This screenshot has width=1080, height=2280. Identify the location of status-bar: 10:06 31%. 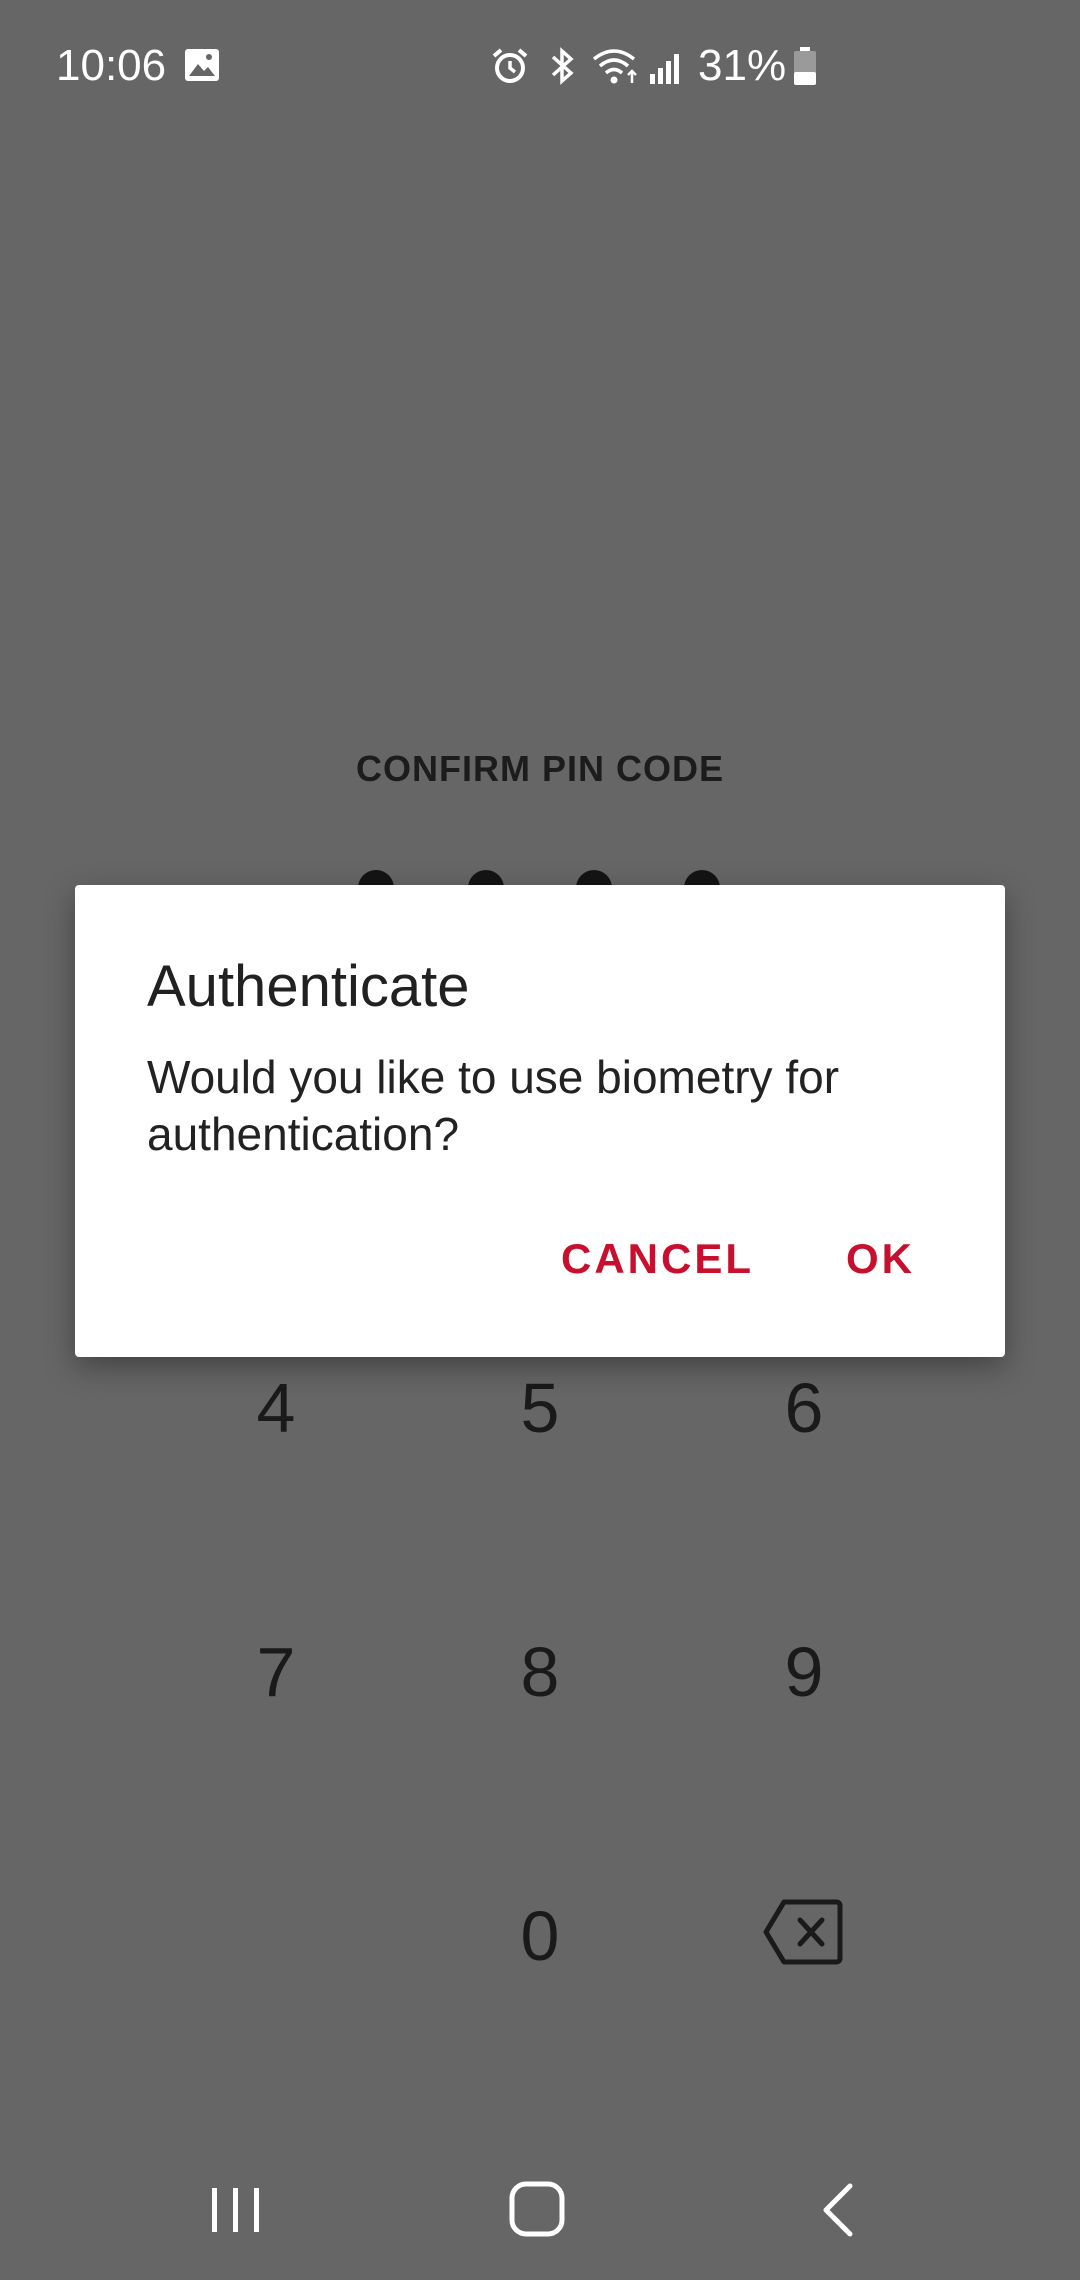
(540, 66).